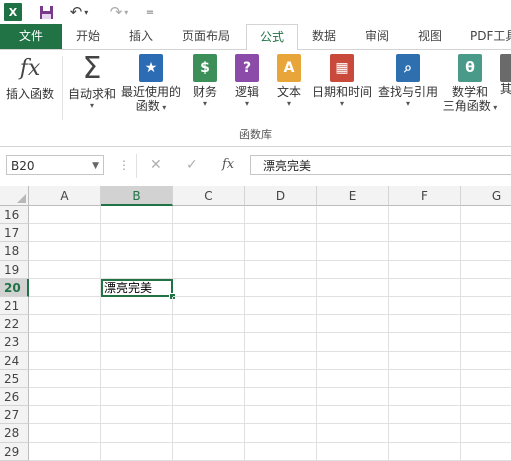  What do you see at coordinates (31, 36) in the screenshot?
I see `tab-file: 文件` at bounding box center [31, 36].